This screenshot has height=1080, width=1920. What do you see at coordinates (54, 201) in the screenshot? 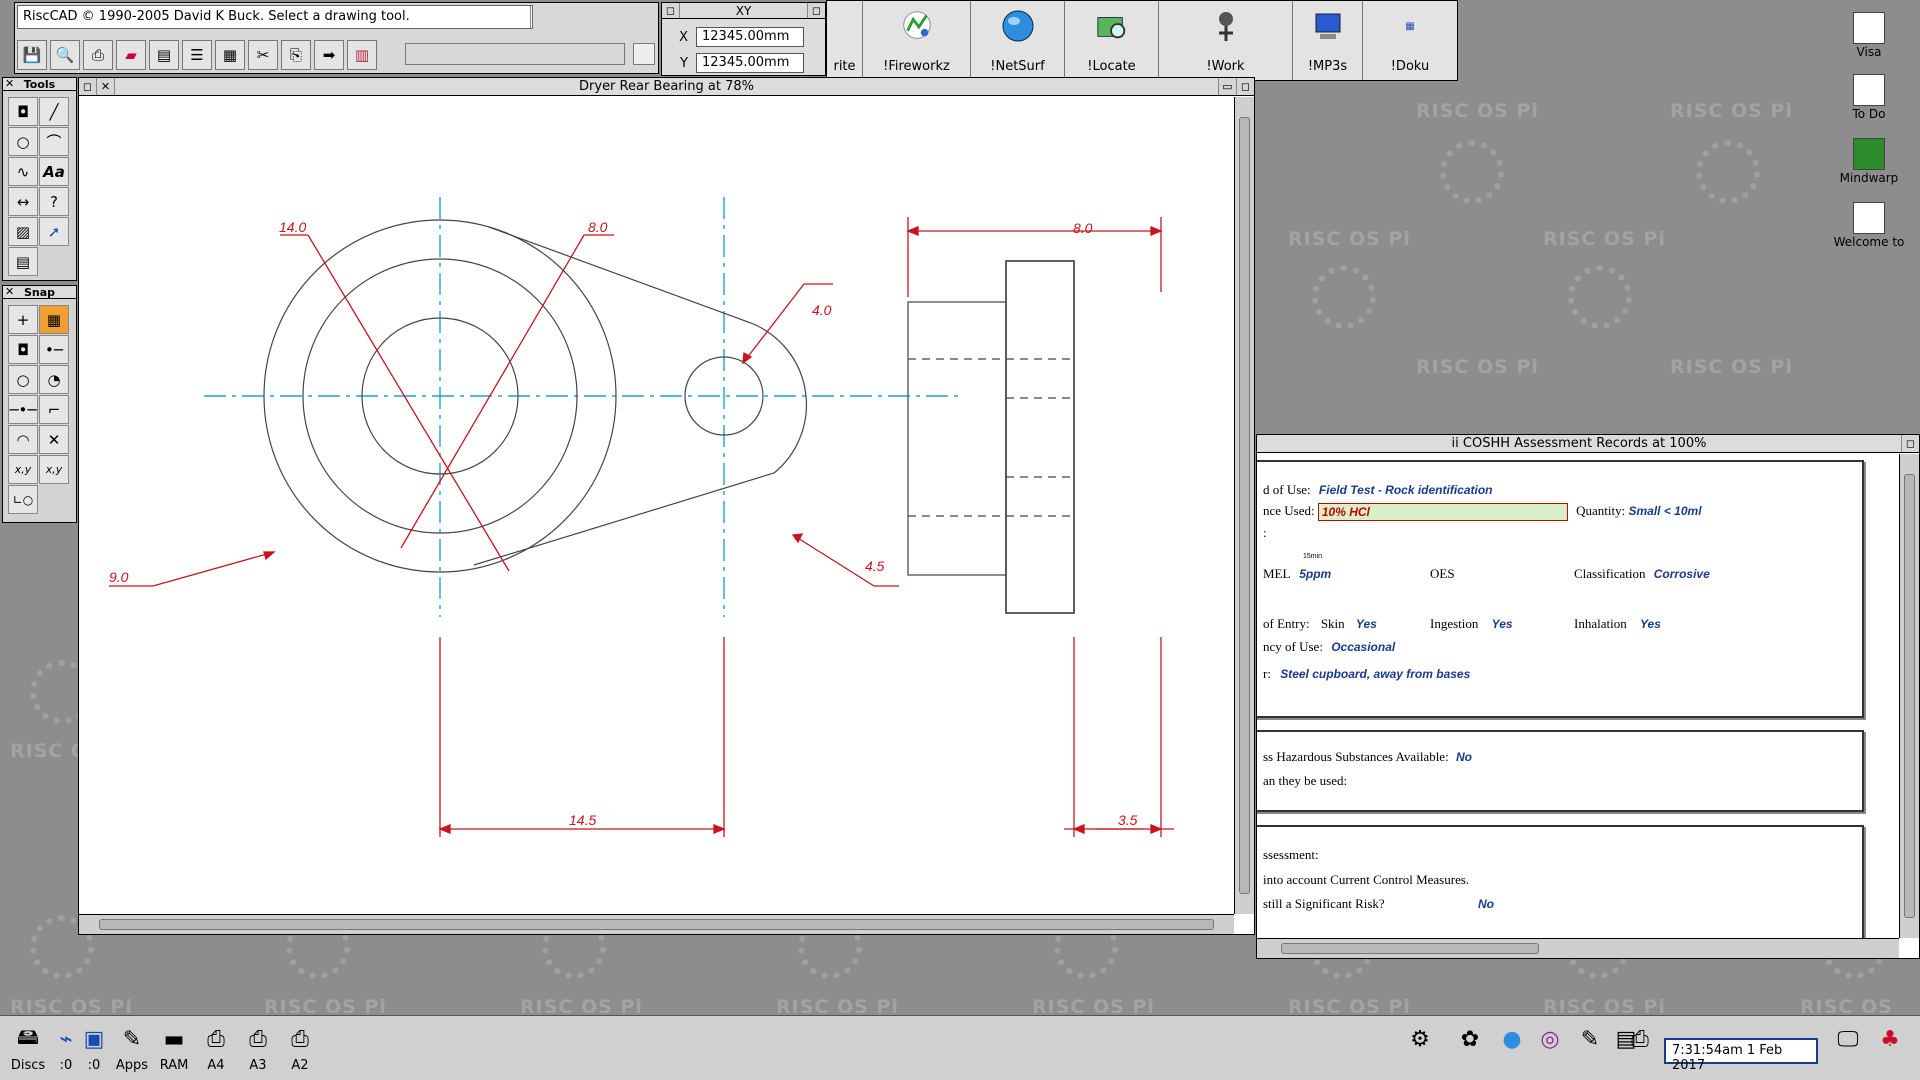
I see `help-tool-icon: ?` at bounding box center [54, 201].